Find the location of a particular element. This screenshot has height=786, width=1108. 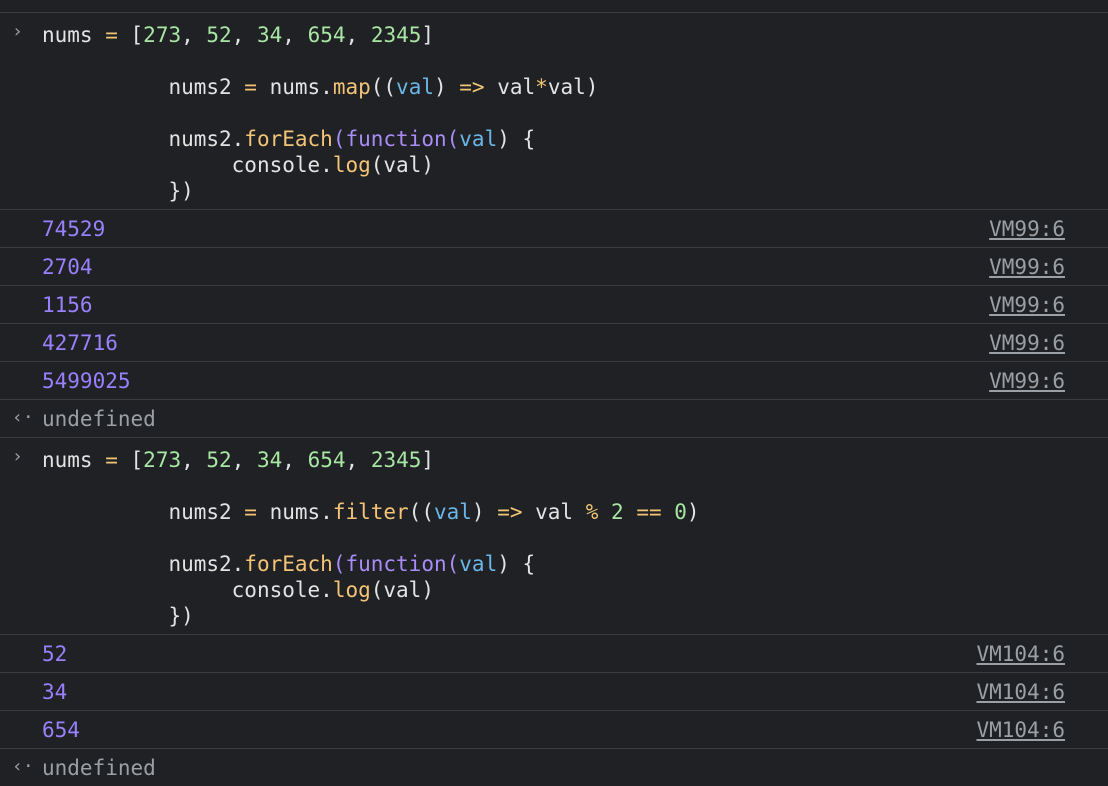

log-value: 5499025 is located at coordinates (86, 381).